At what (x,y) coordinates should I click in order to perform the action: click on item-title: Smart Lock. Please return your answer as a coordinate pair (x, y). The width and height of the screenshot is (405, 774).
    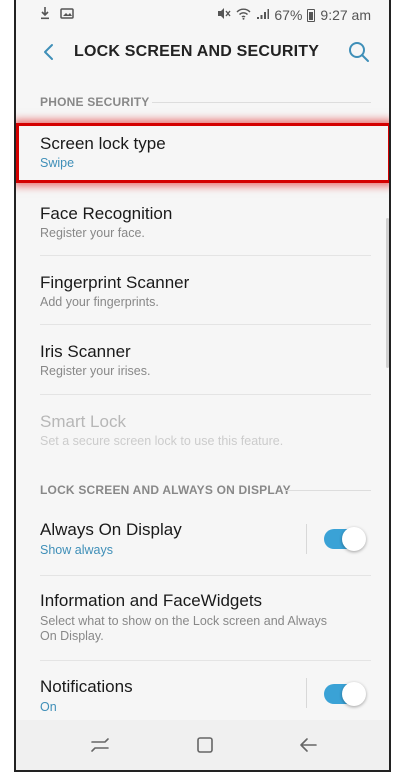
    Looking at the image, I should click on (83, 421).